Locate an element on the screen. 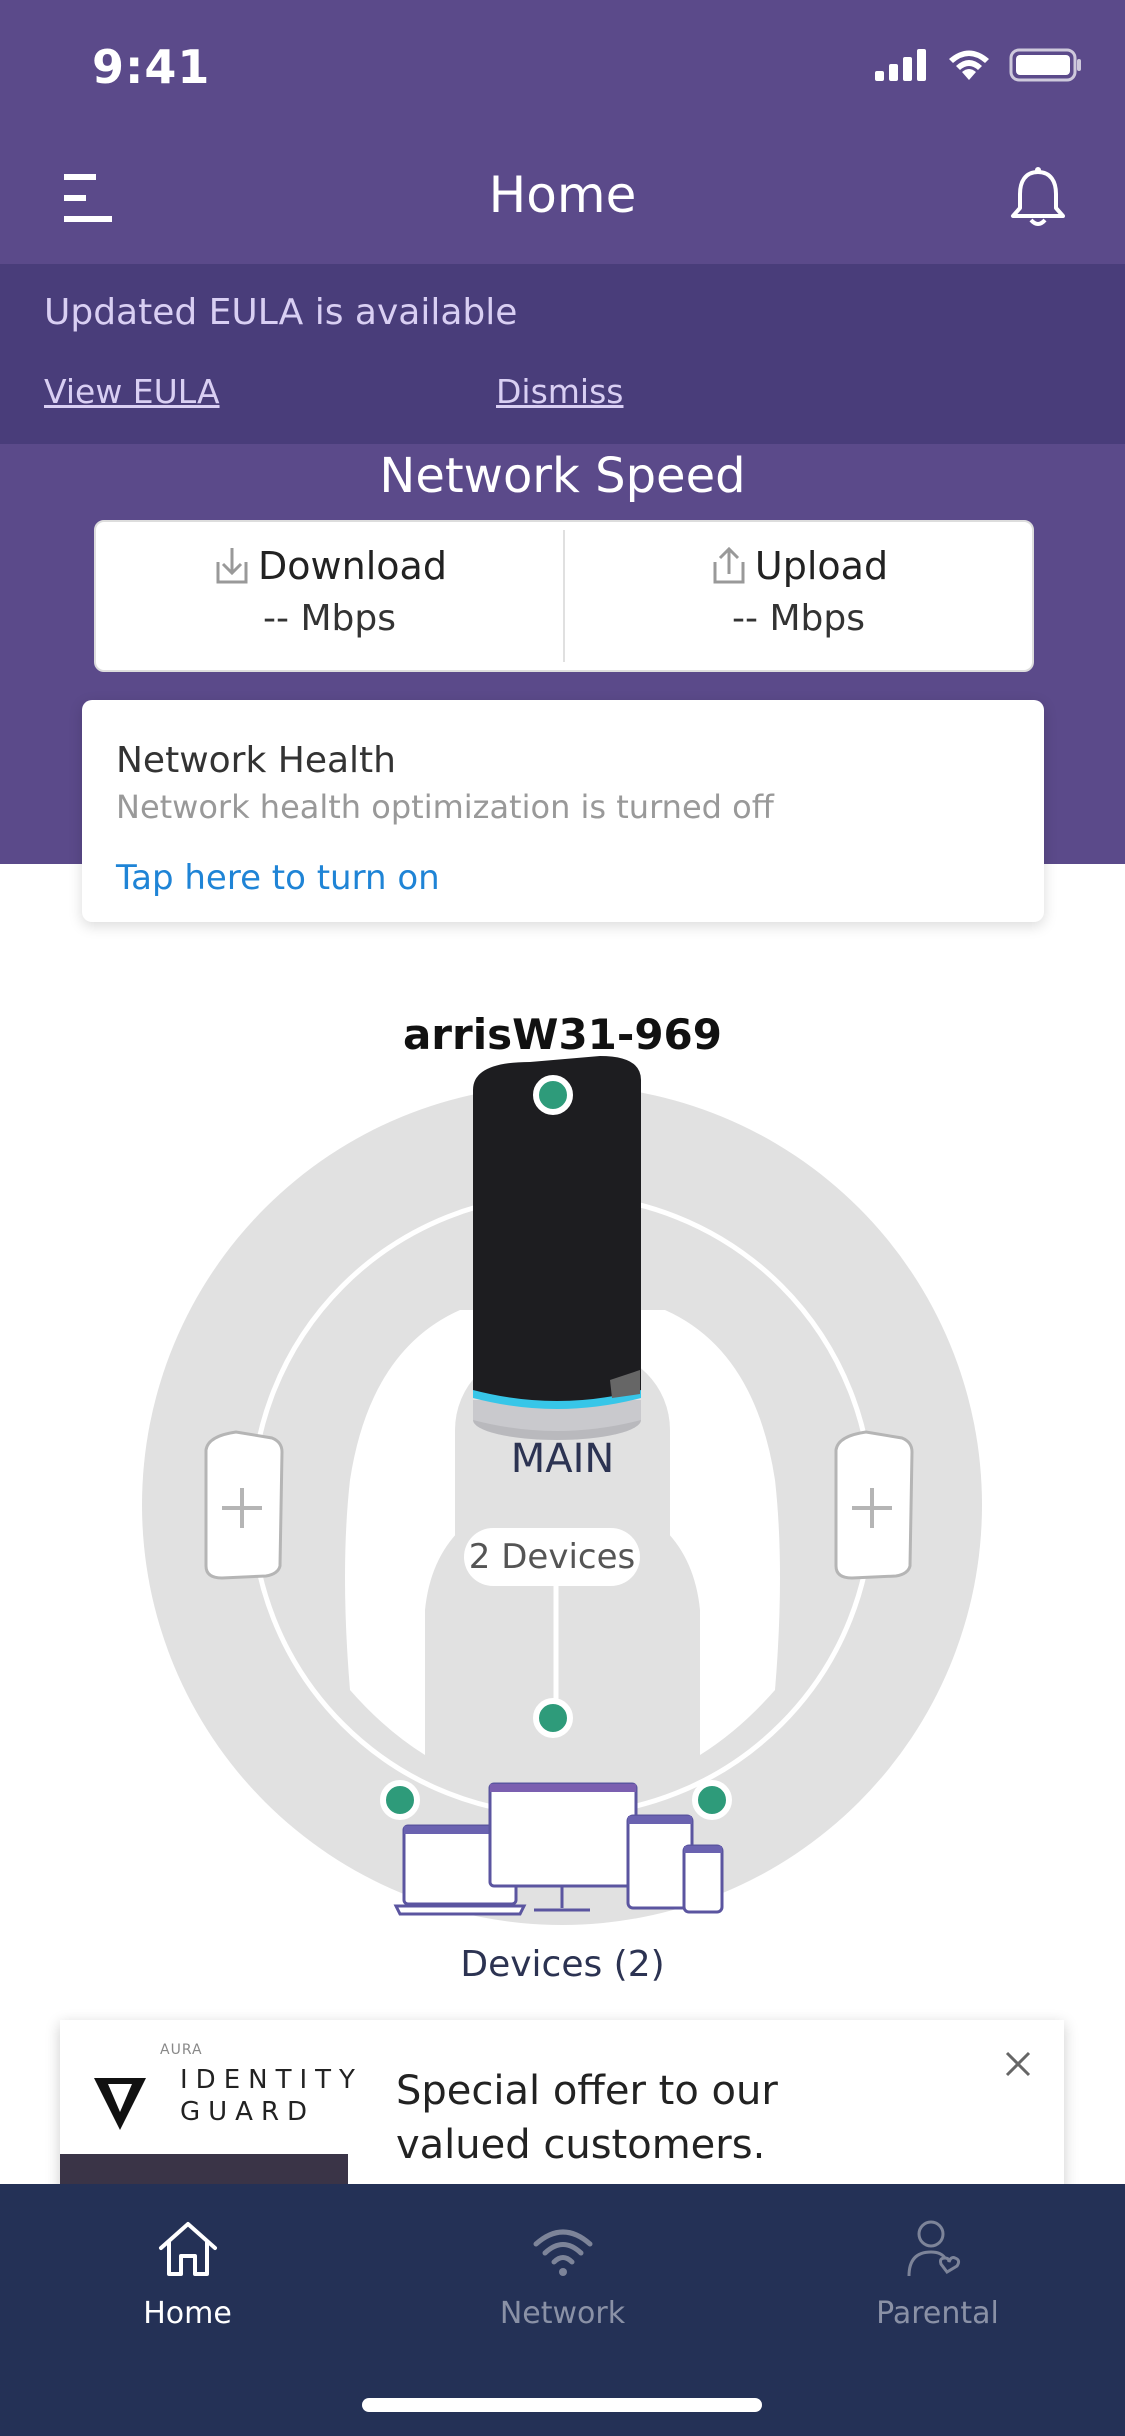 Image resolution: width=1125 pixels, height=2436 pixels. close-icon is located at coordinates (1018, 2064).